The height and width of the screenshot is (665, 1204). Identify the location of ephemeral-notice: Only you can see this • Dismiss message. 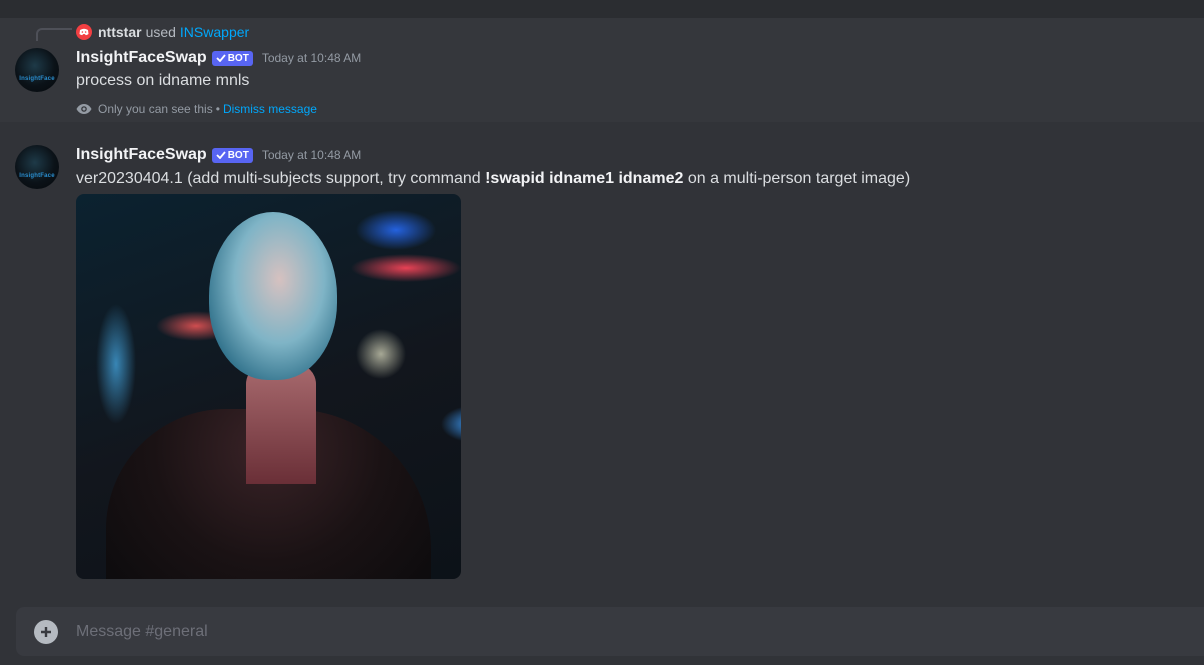
(196, 109).